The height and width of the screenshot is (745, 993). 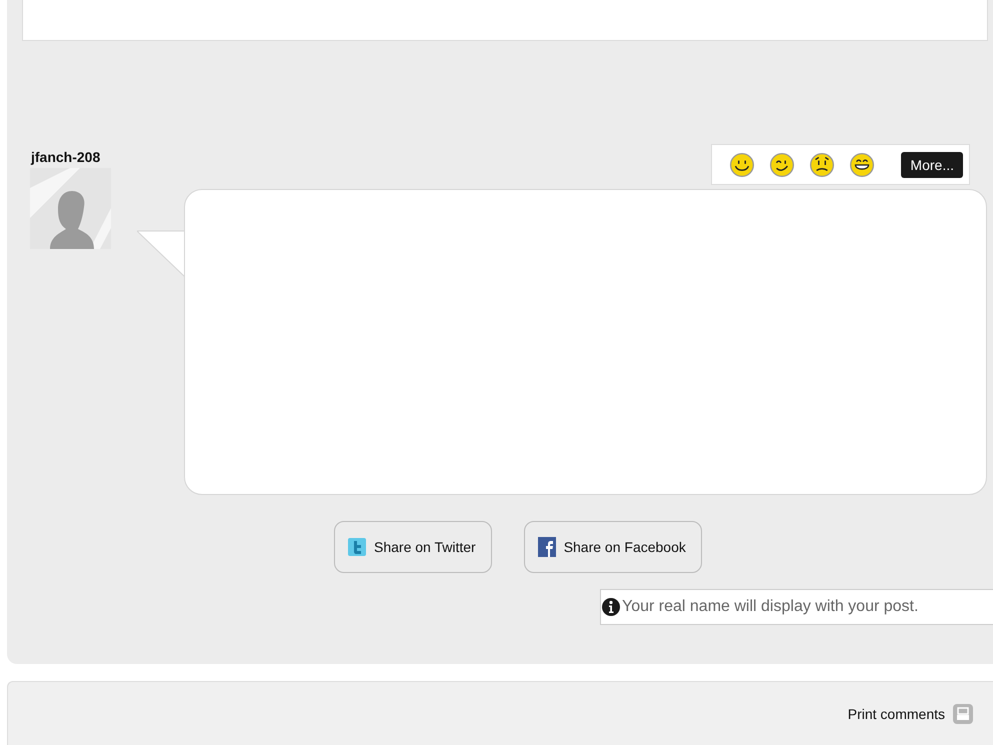 What do you see at coordinates (822, 165) in the screenshot?
I see `worried-face-icon` at bounding box center [822, 165].